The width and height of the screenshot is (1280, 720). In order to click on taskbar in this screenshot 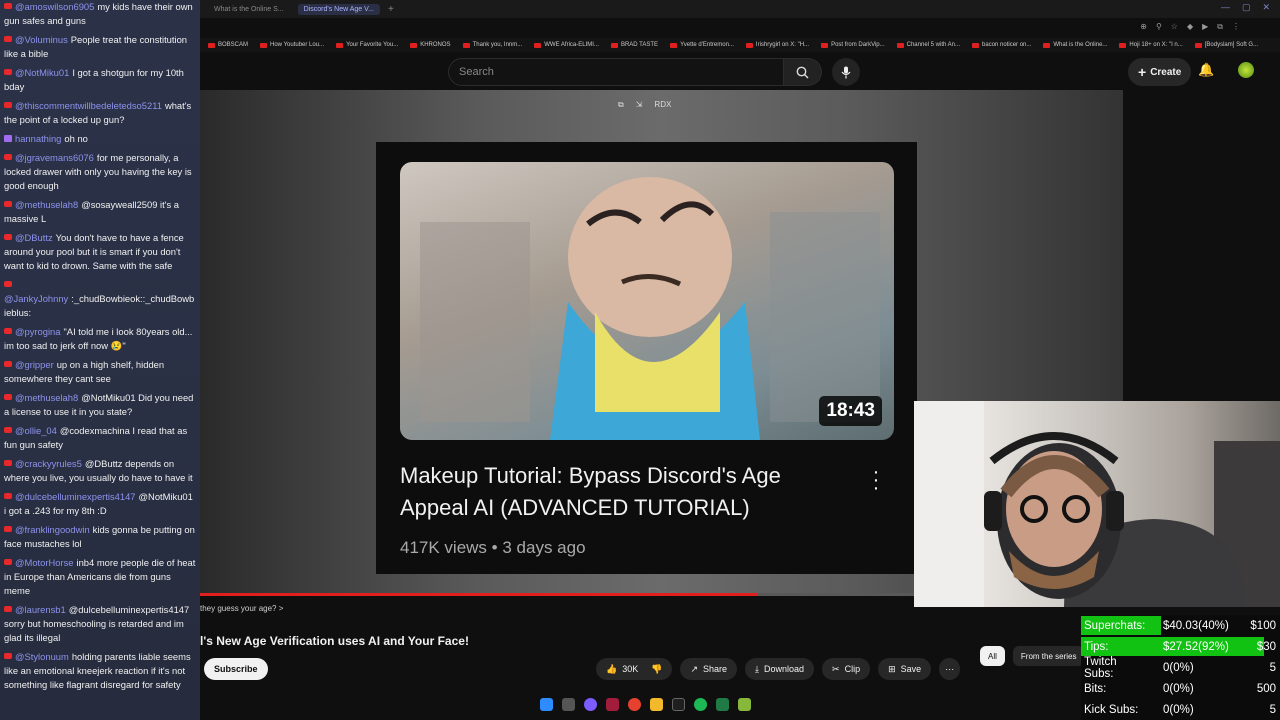, I will do `click(645, 704)`.